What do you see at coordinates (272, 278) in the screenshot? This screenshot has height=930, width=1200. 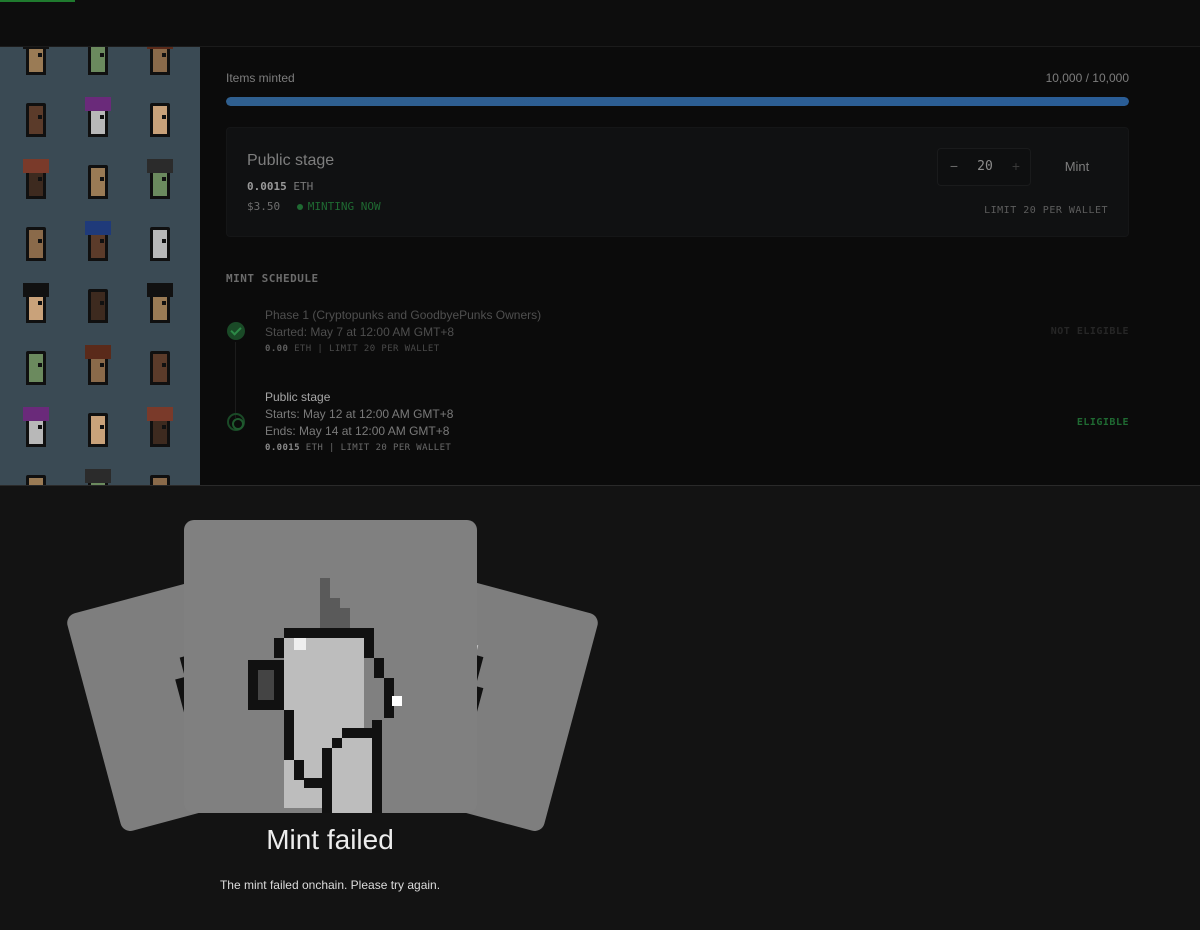 I see `mint-schedule-heading: MINT SCHEDULE` at bounding box center [272, 278].